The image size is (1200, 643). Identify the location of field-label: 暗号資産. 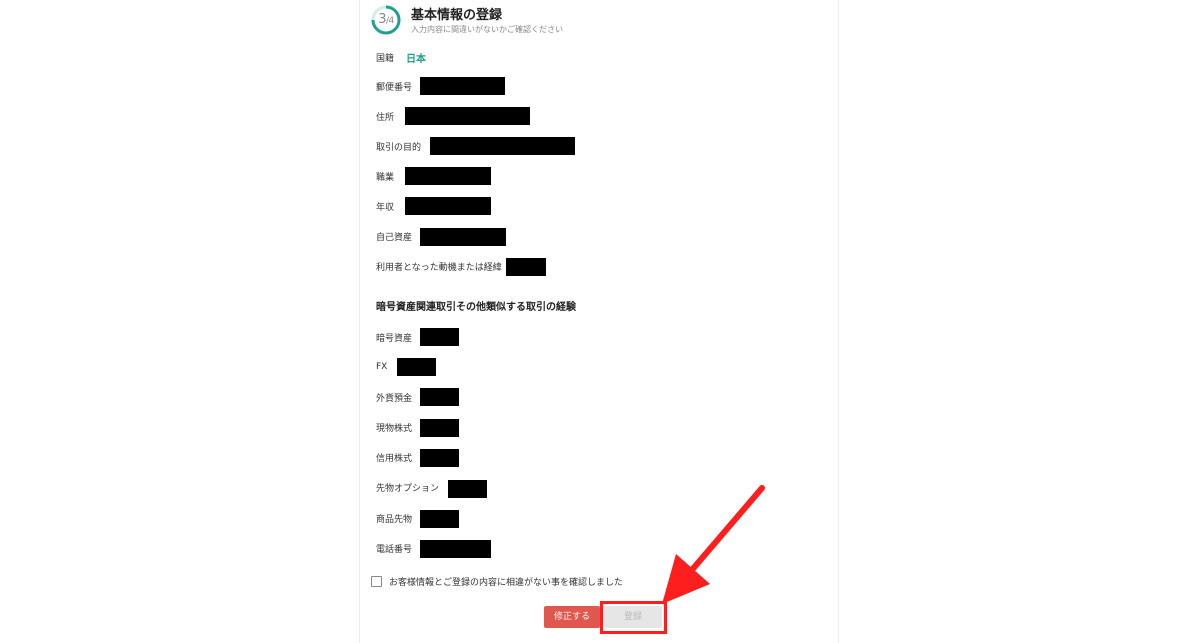
(394, 338).